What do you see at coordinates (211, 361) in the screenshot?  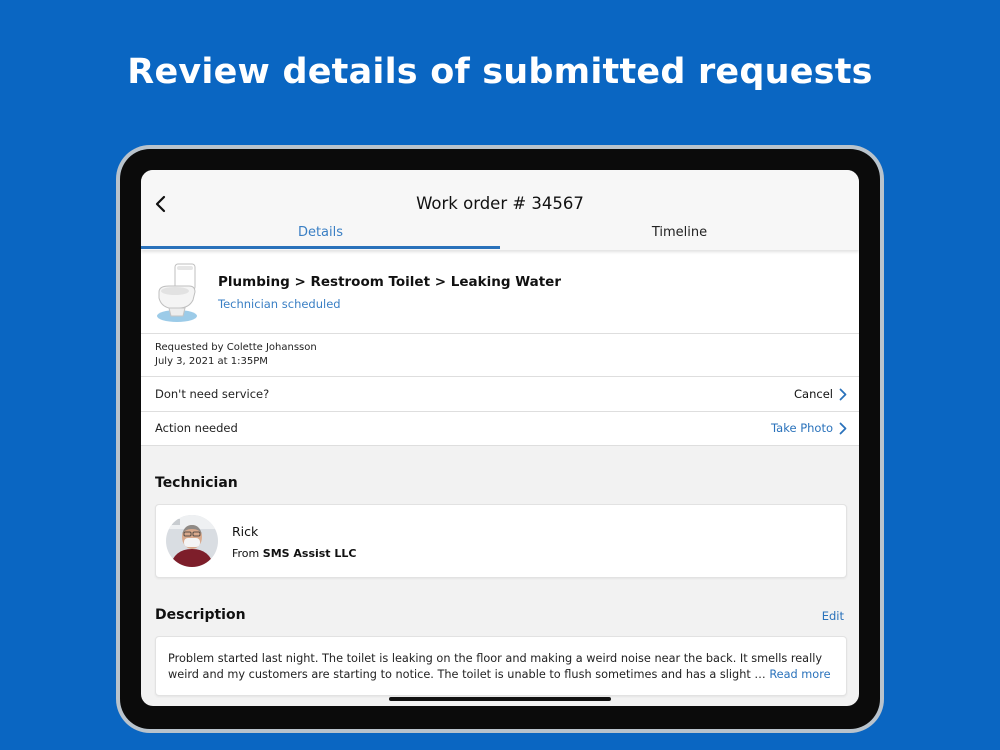 I see `requested-date: July 3, 2021 at 1:35PM` at bounding box center [211, 361].